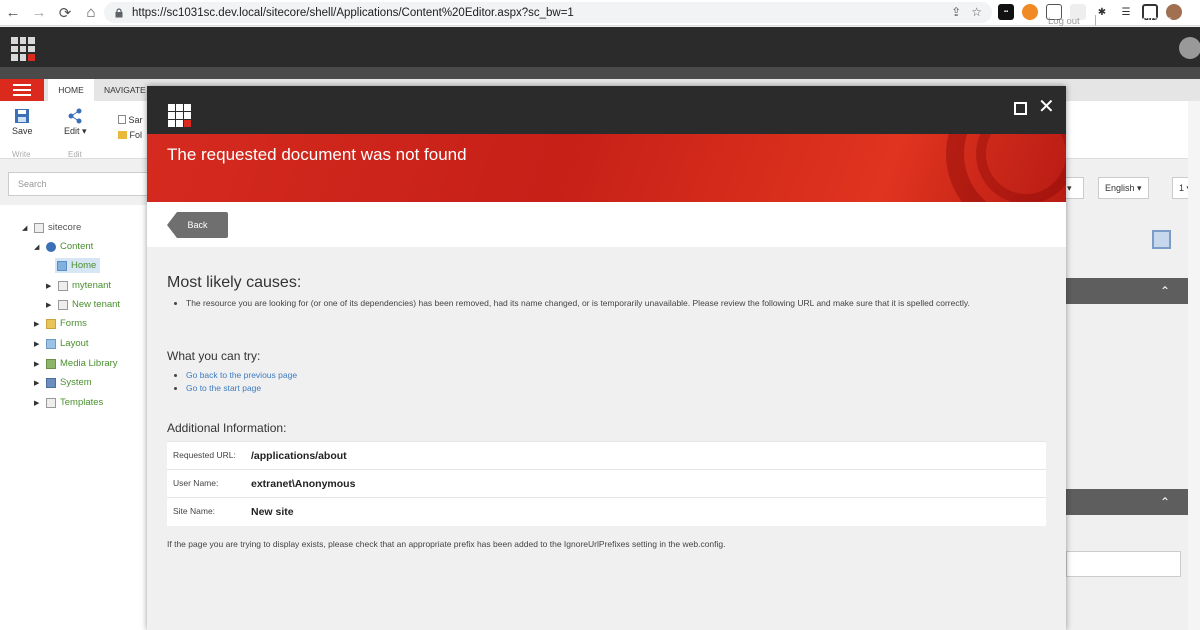 This screenshot has width=1200, height=630. I want to click on user-avatar, so click(1189, 48).